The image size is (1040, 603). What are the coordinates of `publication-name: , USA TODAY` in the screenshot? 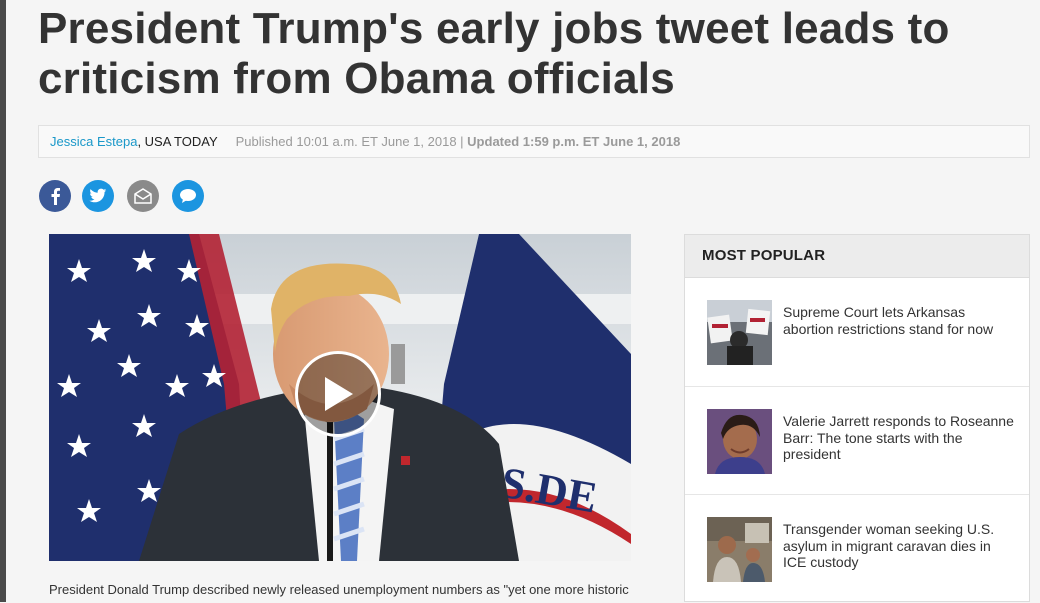 It's located at (177, 141).